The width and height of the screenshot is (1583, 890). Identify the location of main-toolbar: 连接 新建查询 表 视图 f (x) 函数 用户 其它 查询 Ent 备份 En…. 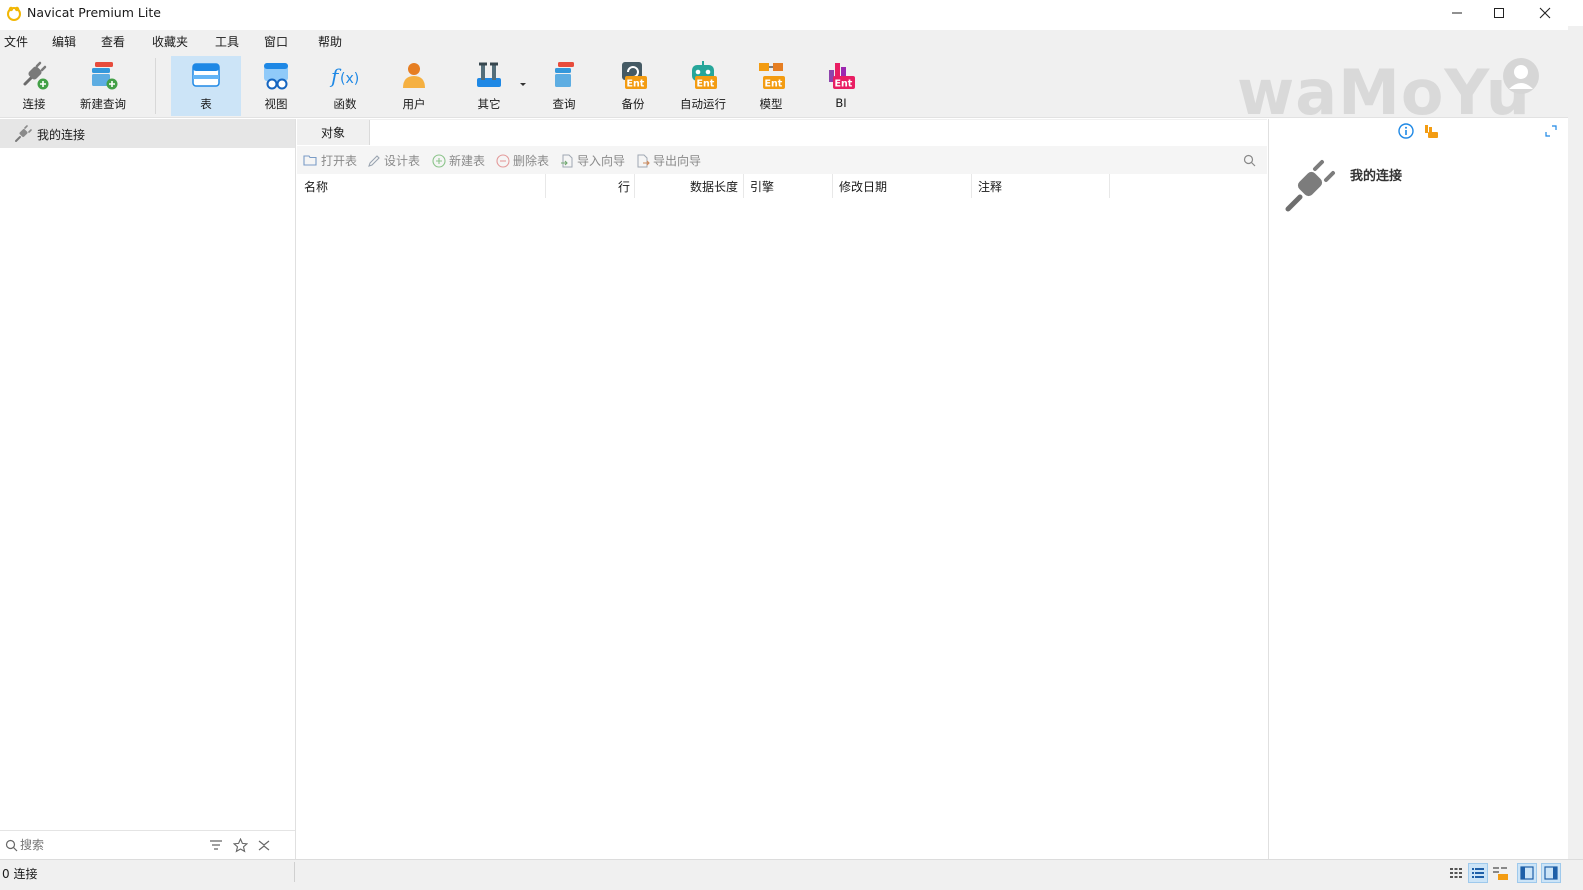
(791, 90).